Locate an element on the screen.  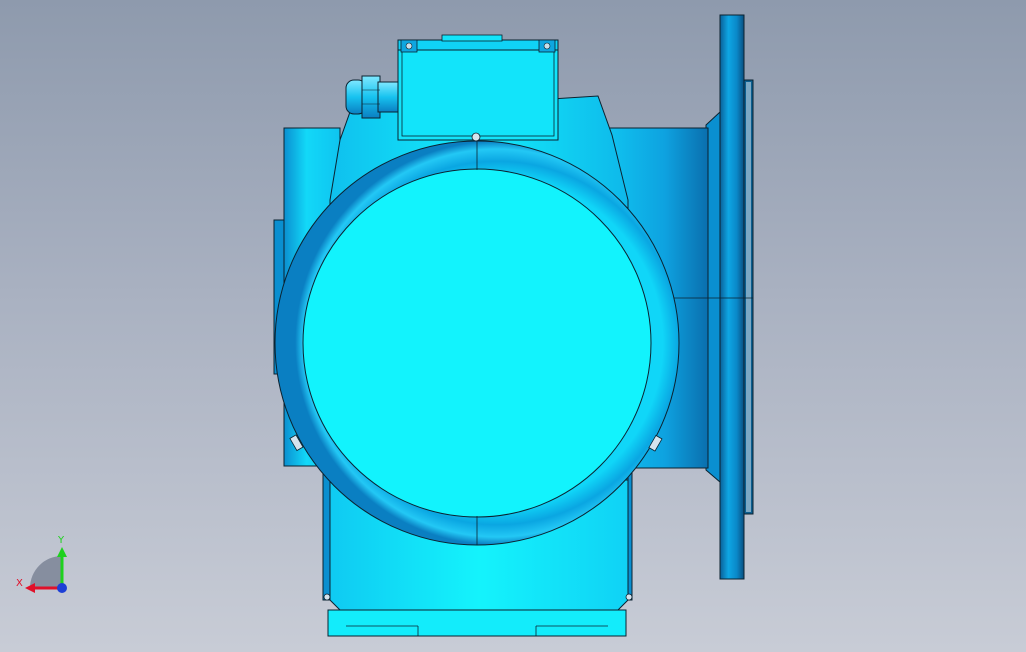
x-axis-label: X is located at coordinates (19, 583).